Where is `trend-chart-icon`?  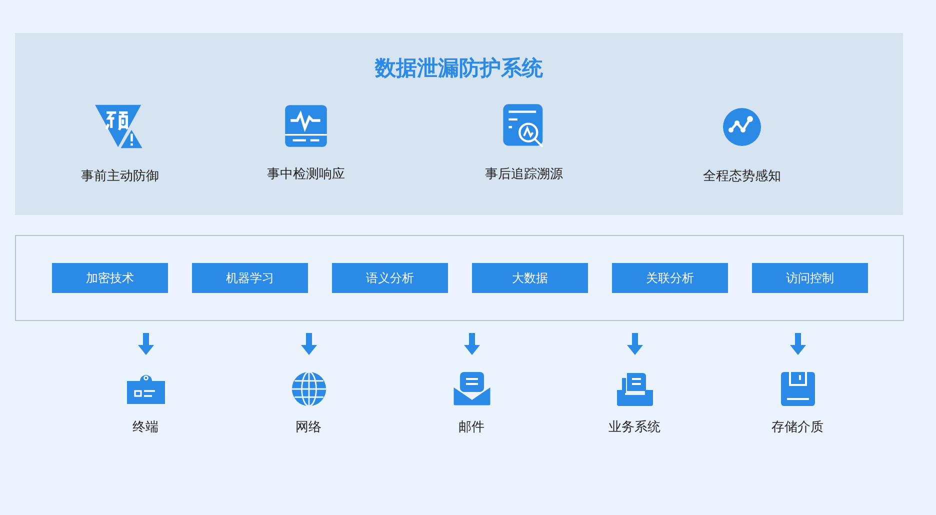
trend-chart-icon is located at coordinates (742, 127).